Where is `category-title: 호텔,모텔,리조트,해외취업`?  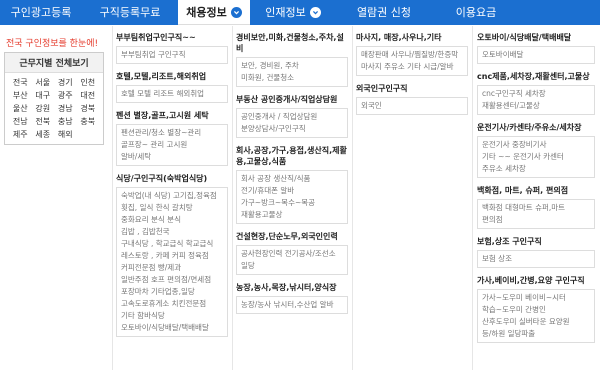
category-title: 호텔,모텔,리조트,해외취업 is located at coordinates (172, 76).